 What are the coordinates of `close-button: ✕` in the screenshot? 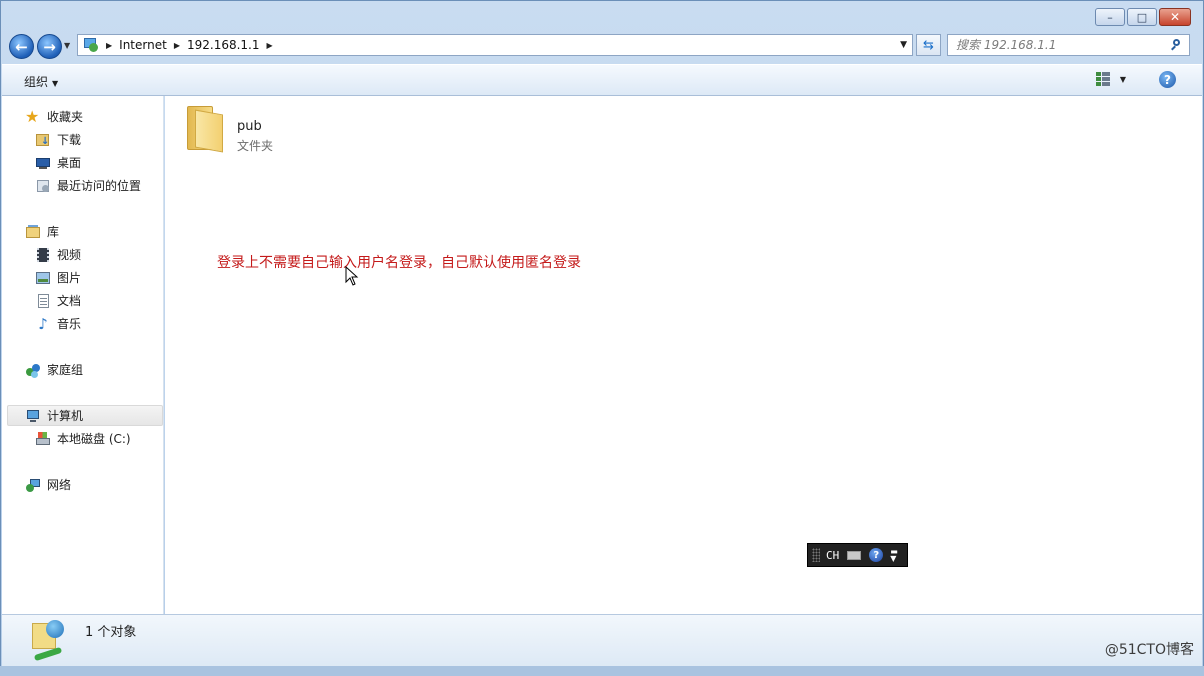 It's located at (1175, 17).